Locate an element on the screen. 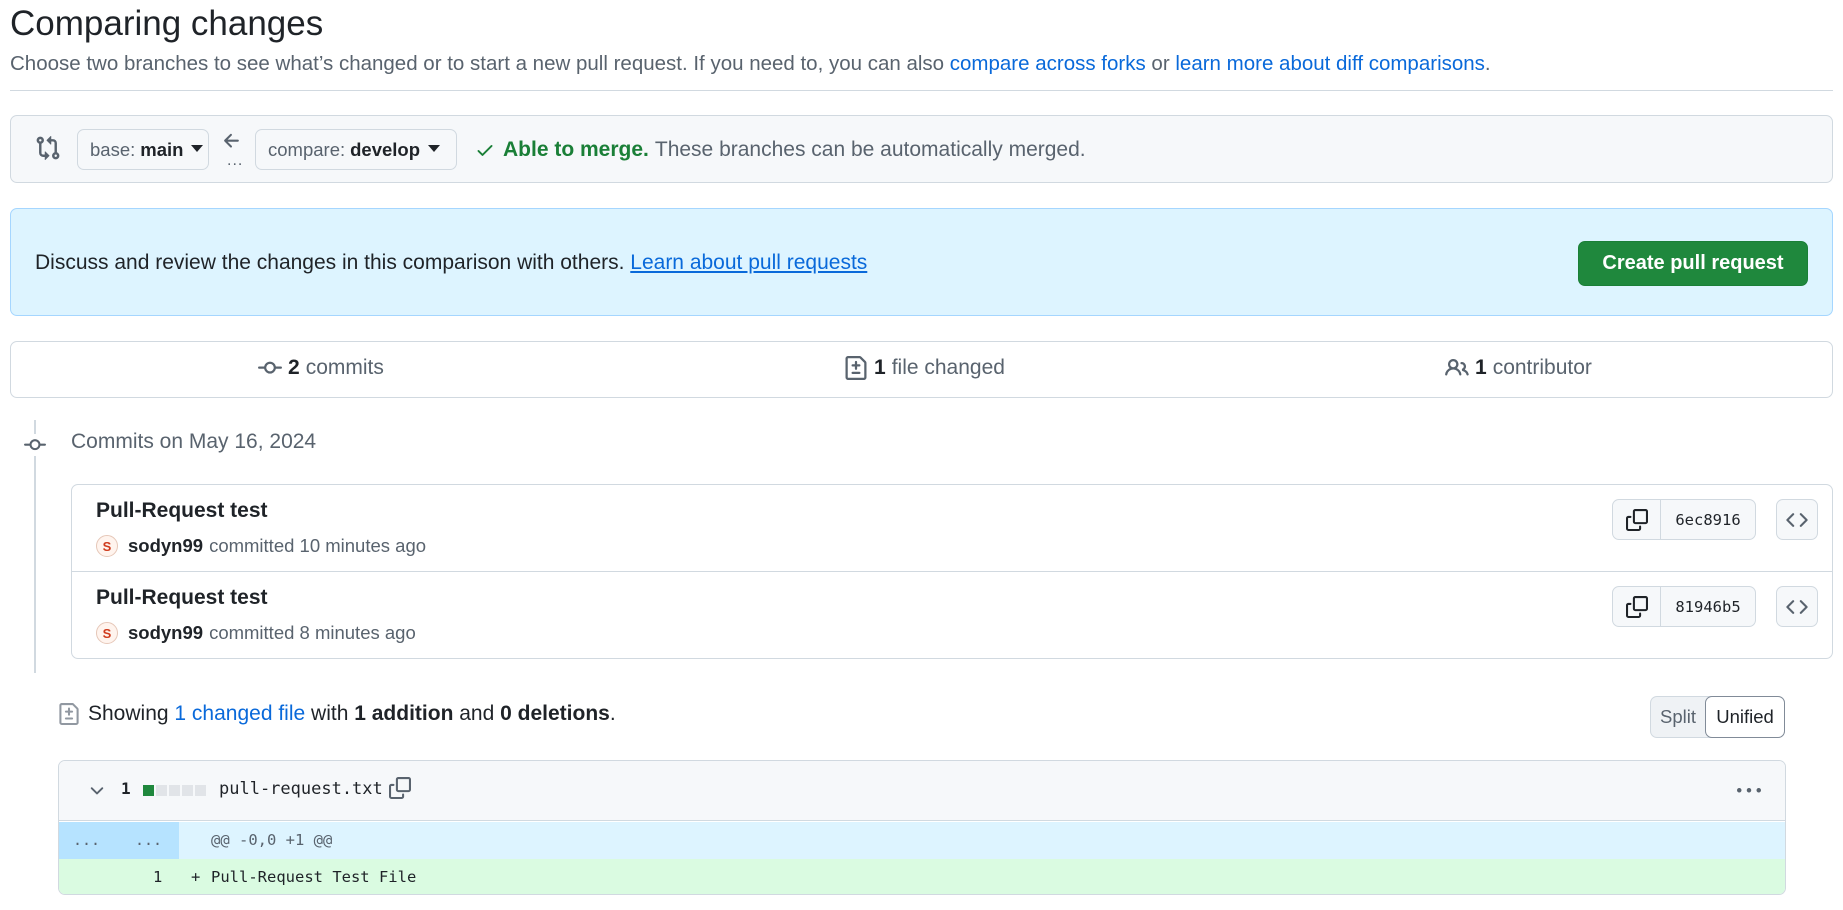 Image resolution: width=1843 pixels, height=910 pixels. addition-line-row: 1 + Pull-Request Test File is located at coordinates (922, 876).